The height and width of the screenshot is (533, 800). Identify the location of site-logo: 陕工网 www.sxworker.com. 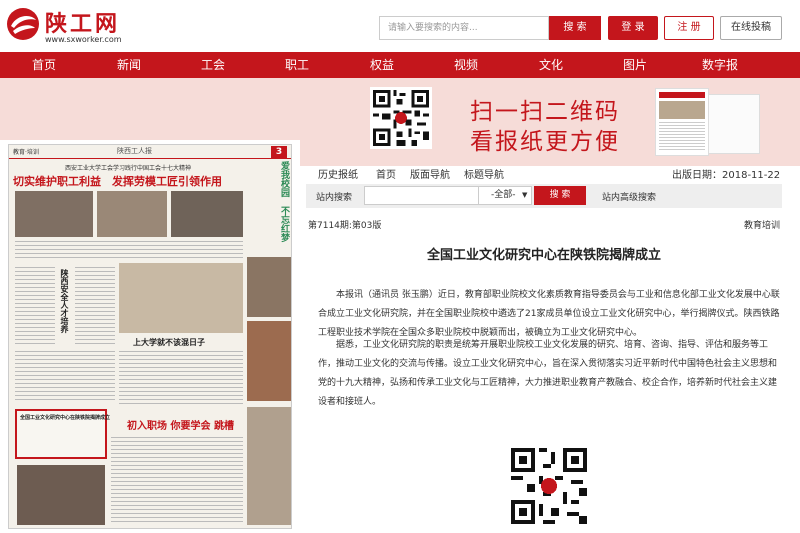
(75, 26).